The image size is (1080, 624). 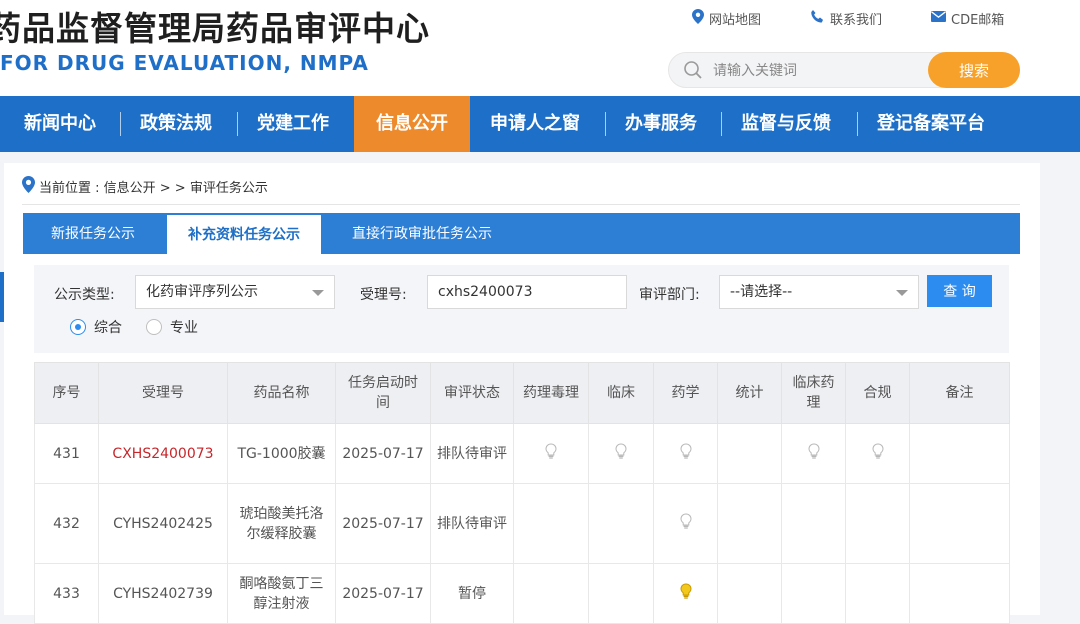 I want to click on cell-accept: CYHS2402425, so click(x=163, y=523).